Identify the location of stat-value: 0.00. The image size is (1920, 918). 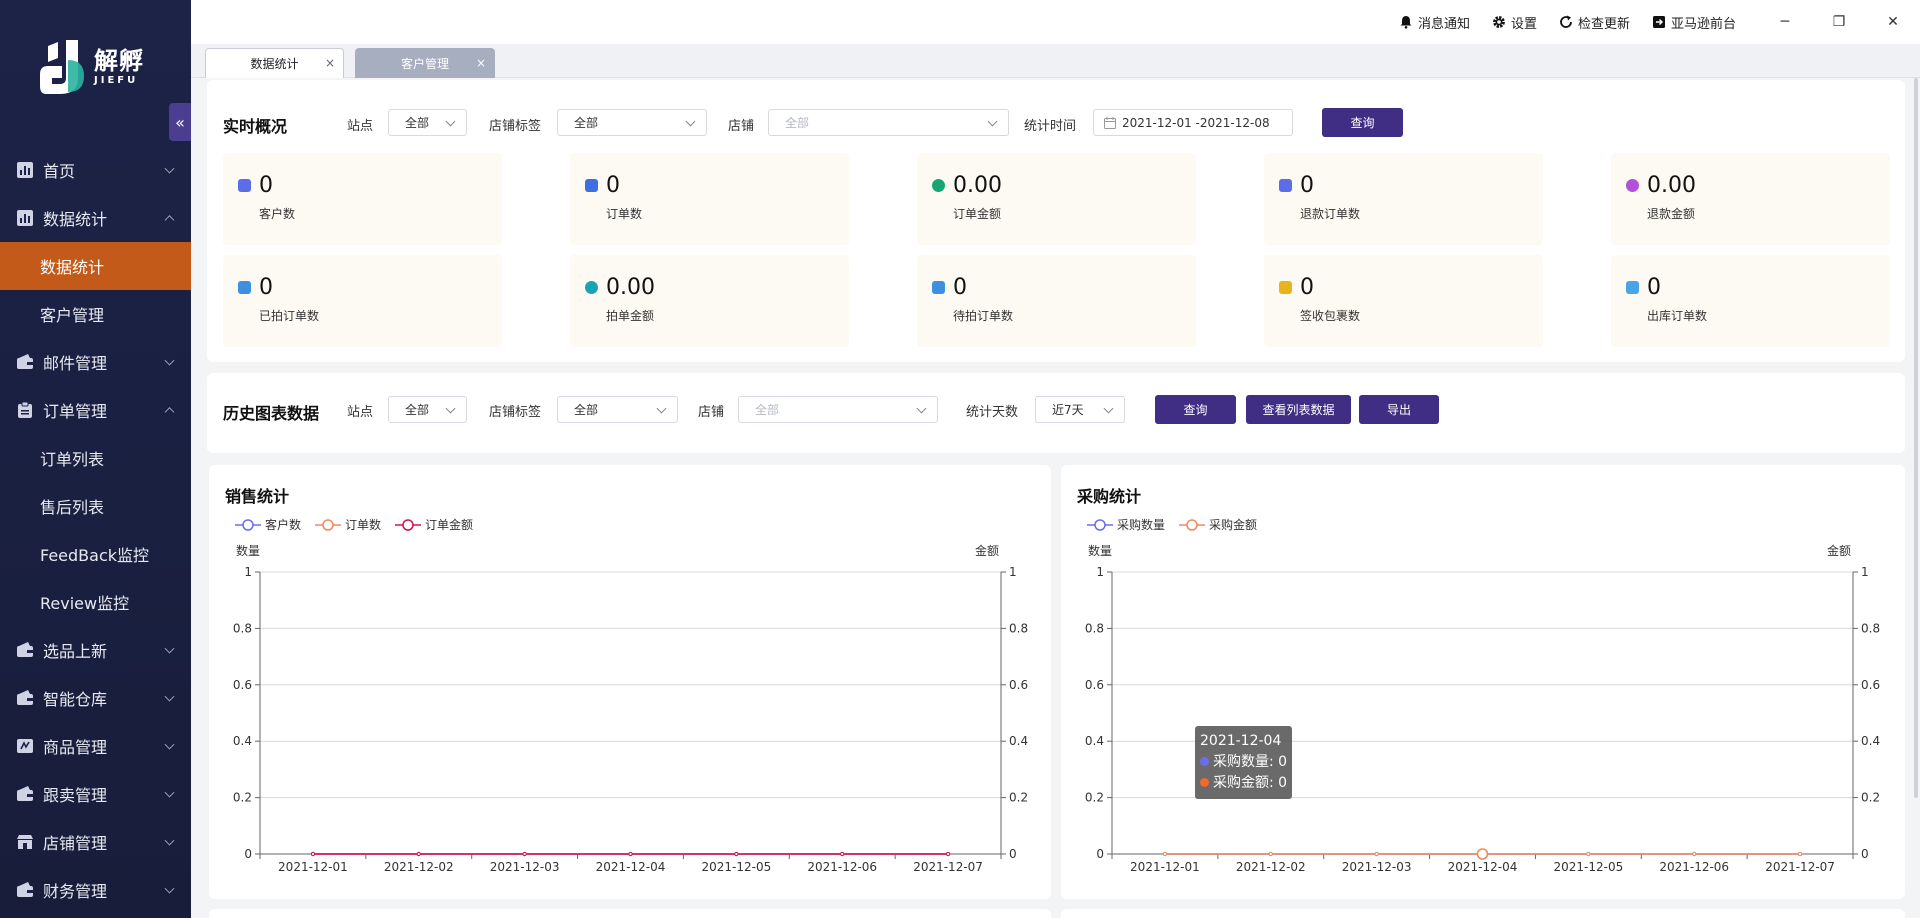
(630, 287).